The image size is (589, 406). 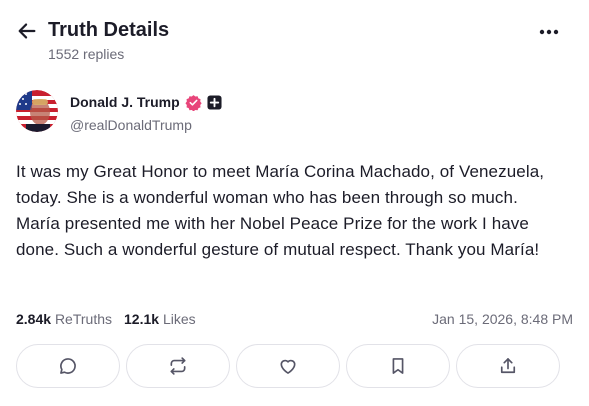 I want to click on post-timestamp: Jan 15, 2026, 8:48 PM, so click(x=502, y=319).